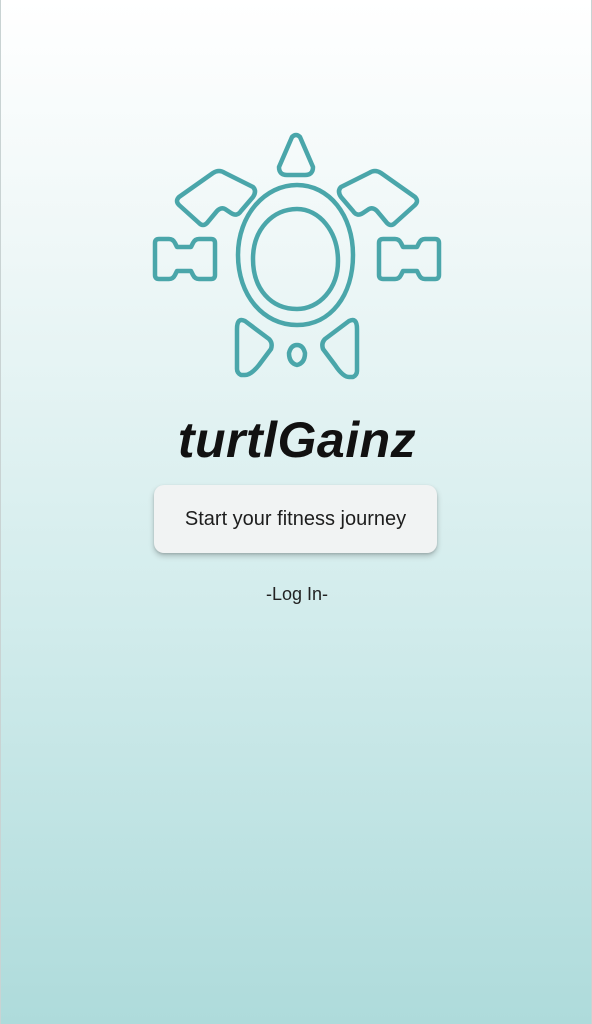 Image resolution: width=592 pixels, height=1024 pixels. What do you see at coordinates (297, 256) in the screenshot?
I see `turtle-dumbbell-logo-icon` at bounding box center [297, 256].